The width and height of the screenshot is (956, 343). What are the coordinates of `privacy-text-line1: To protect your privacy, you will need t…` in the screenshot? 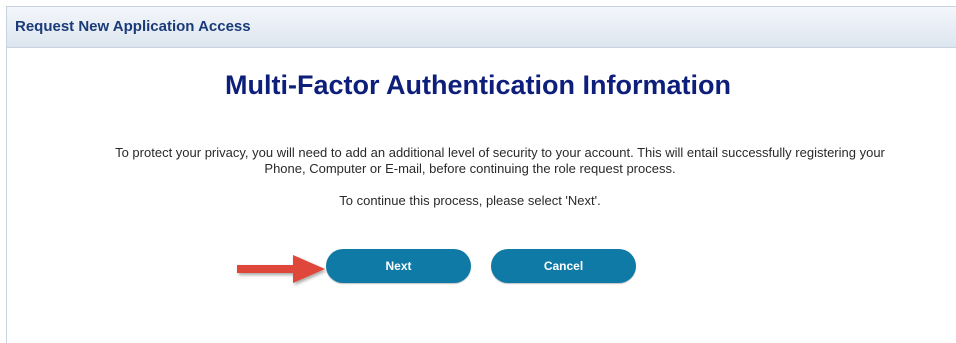 It's located at (500, 152).